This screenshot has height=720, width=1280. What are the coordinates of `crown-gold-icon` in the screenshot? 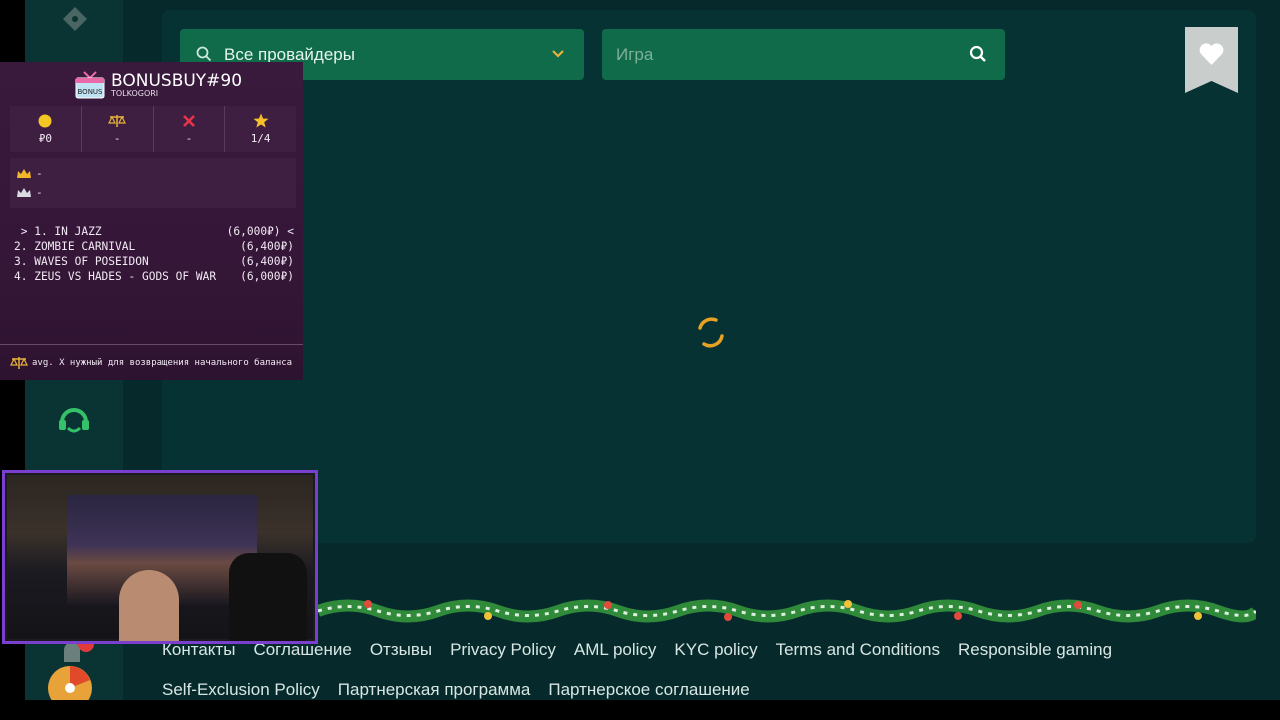 It's located at (24, 173).